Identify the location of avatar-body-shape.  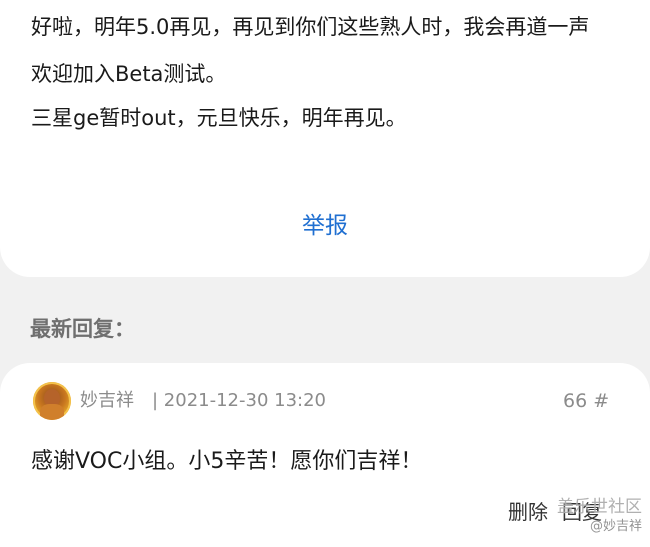
(52, 412).